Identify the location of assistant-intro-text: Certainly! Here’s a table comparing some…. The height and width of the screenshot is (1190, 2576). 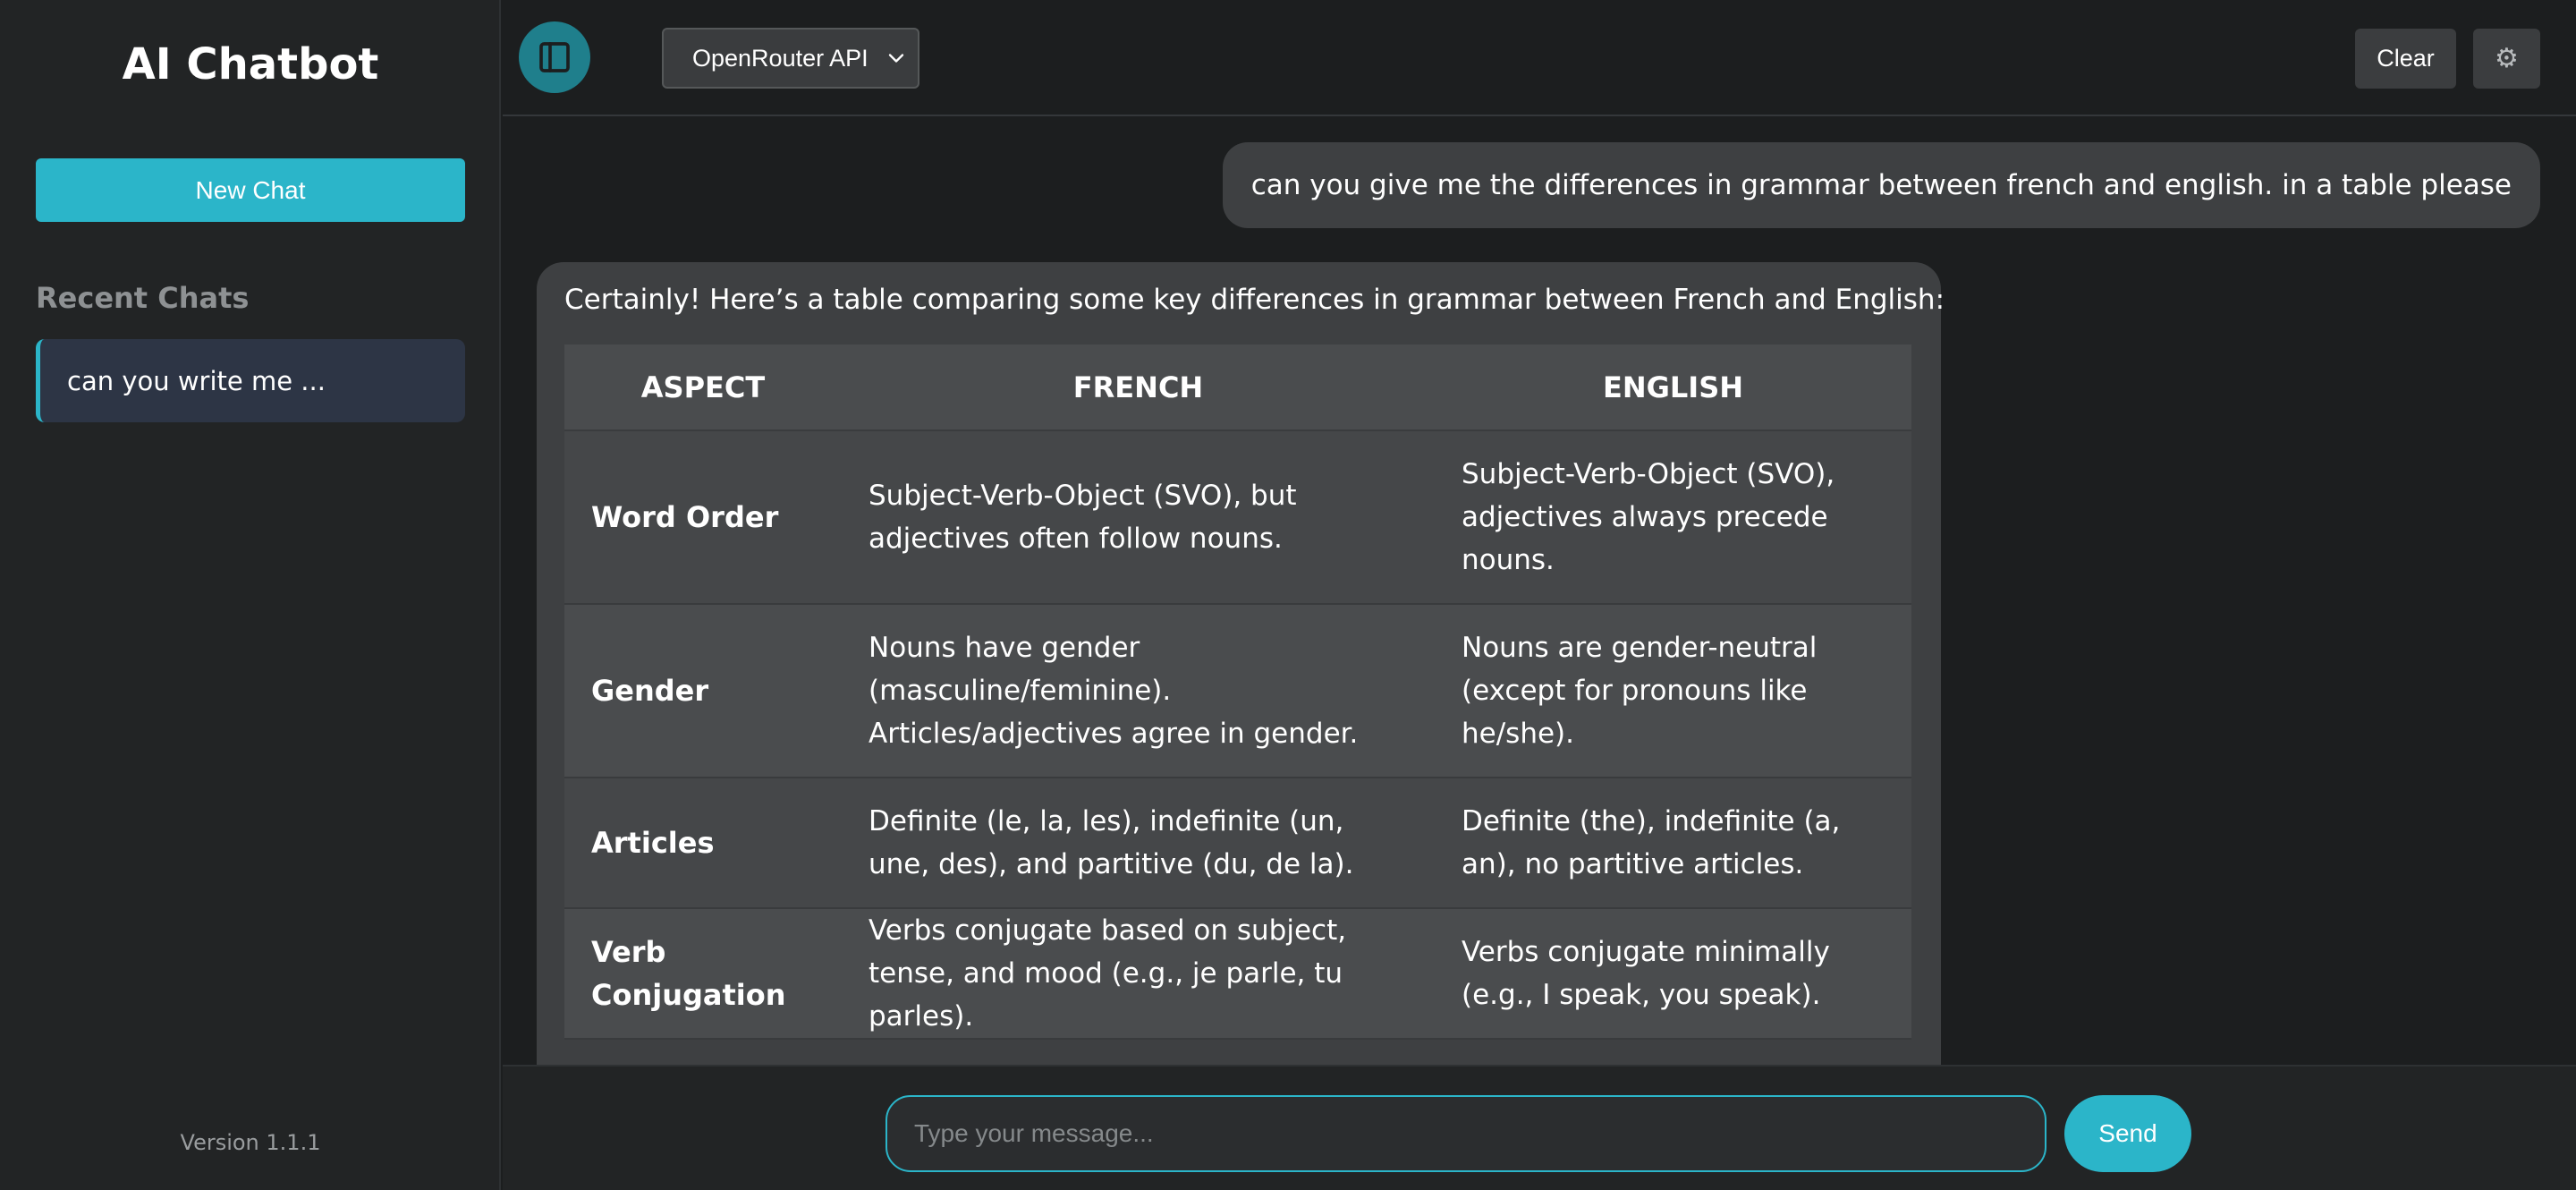
(1254, 300).